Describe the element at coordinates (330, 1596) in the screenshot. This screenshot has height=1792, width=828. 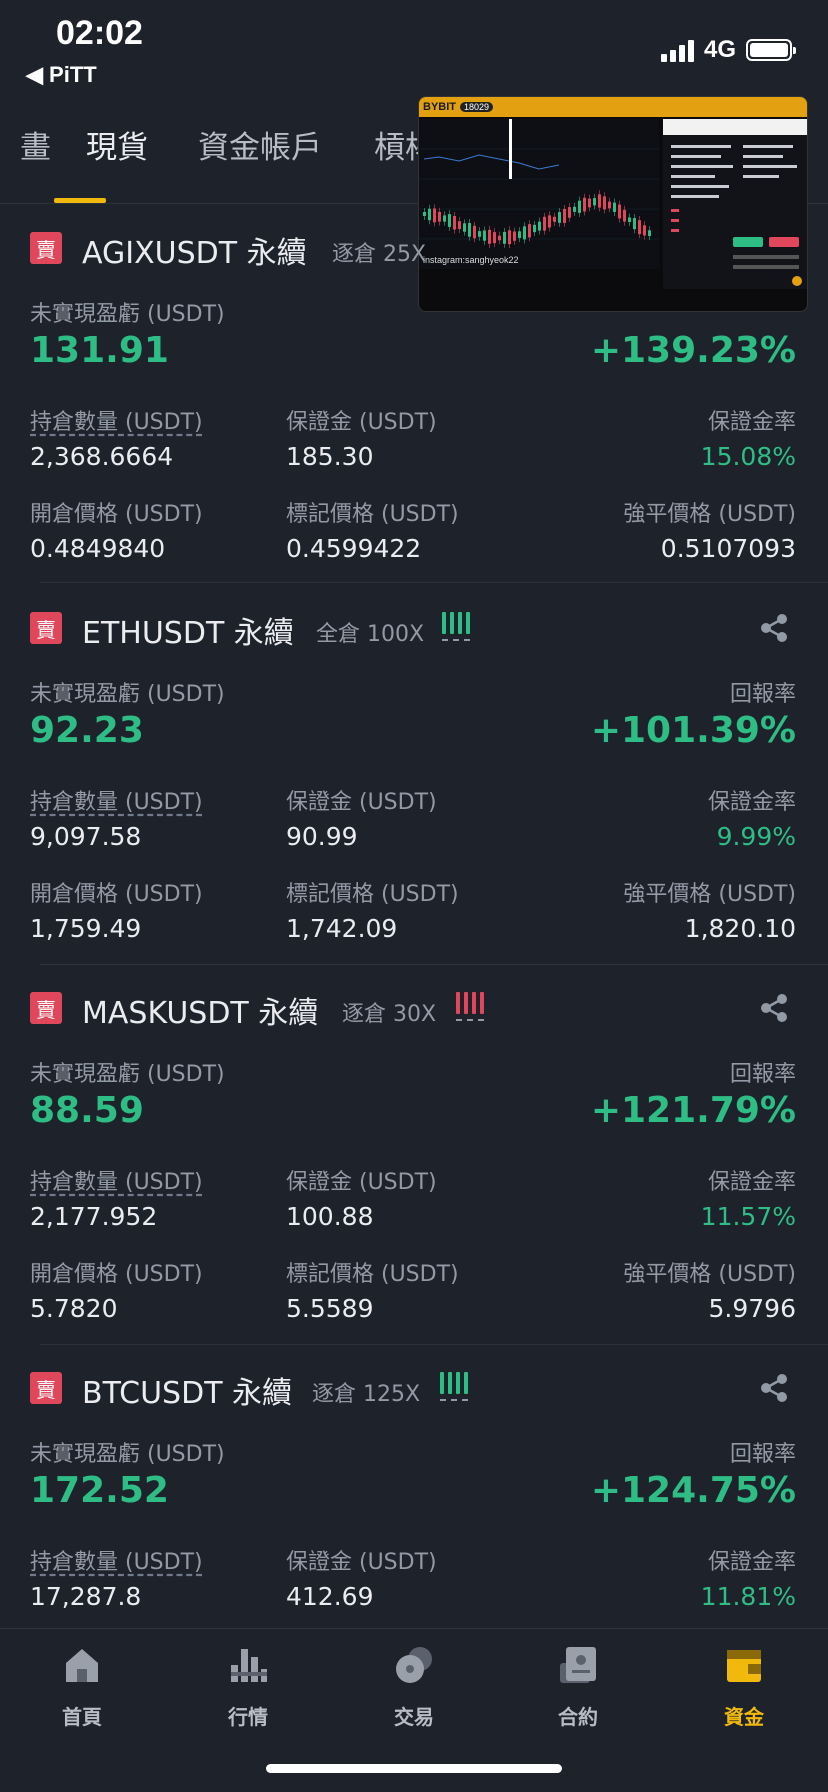
I see `margin-value: 412.69` at that location.